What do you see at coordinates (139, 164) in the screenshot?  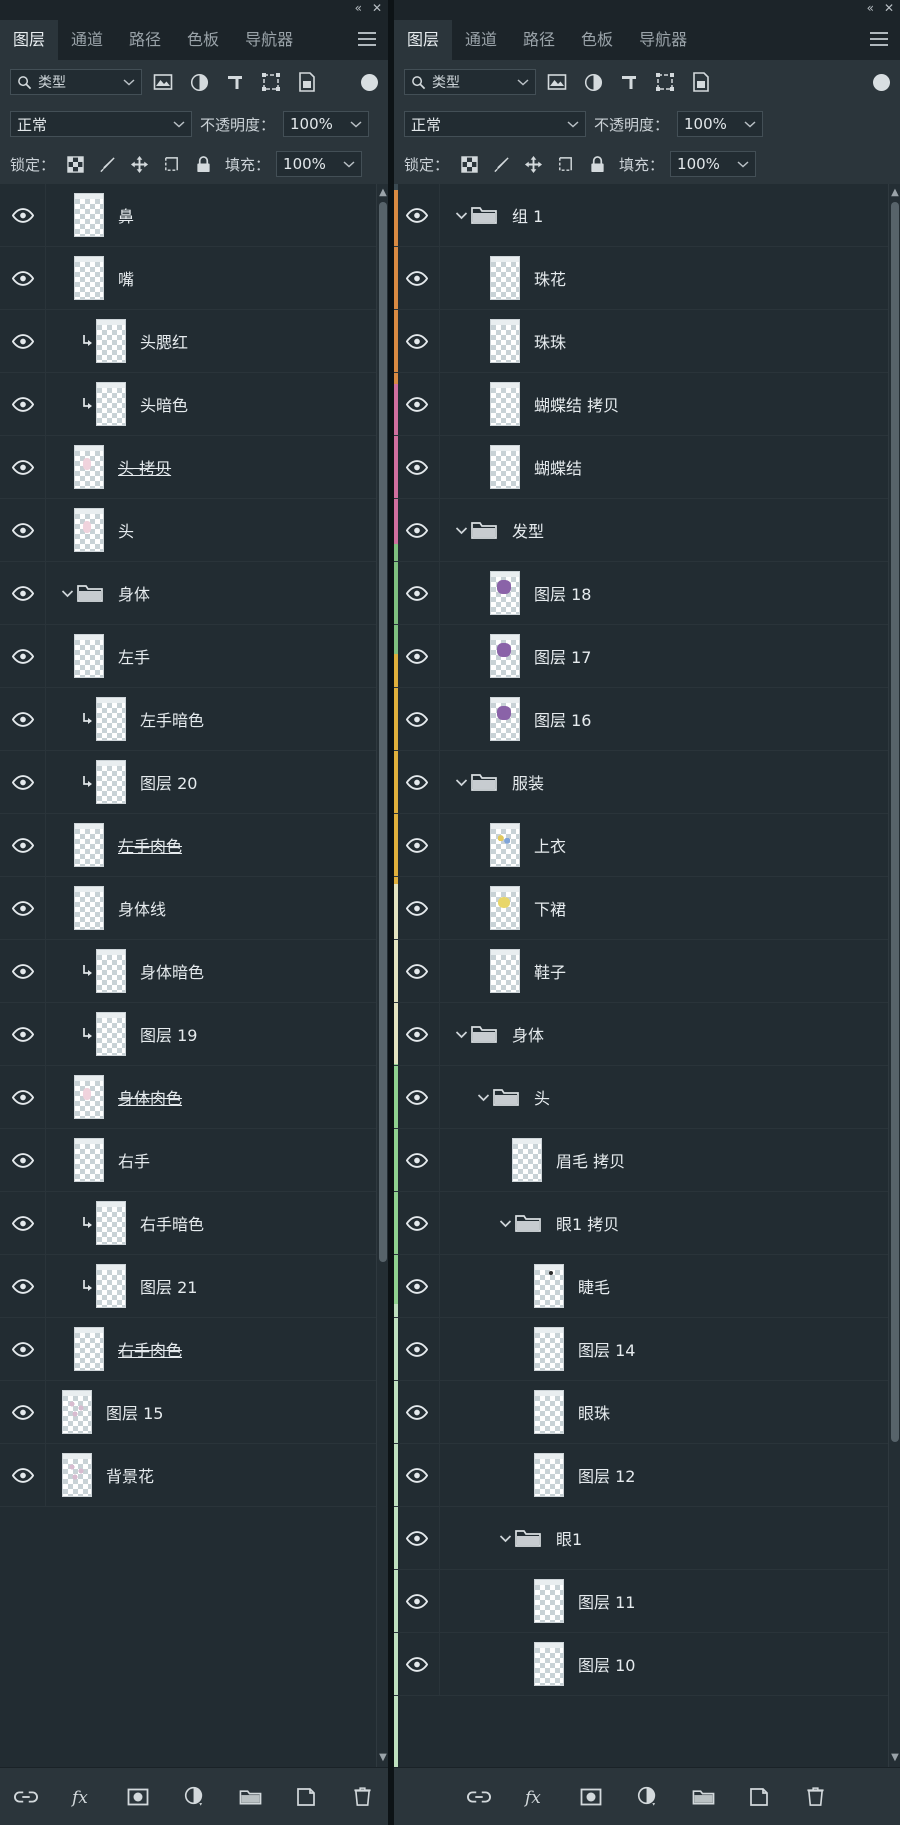 I see `lock-position-icon` at bounding box center [139, 164].